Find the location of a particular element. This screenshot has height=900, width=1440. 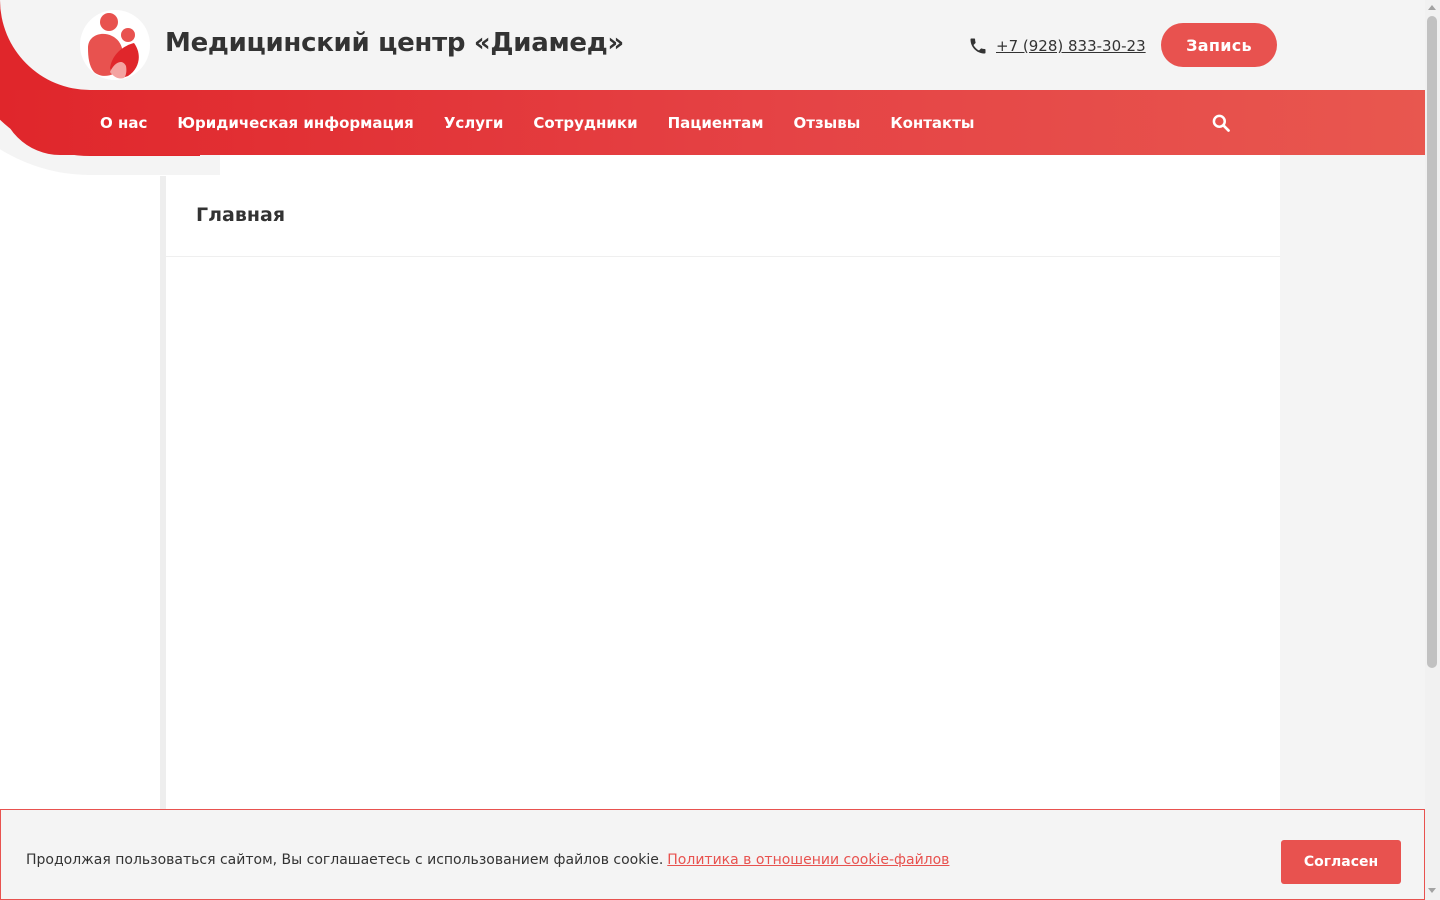

page-title: Главная is located at coordinates (241, 215).